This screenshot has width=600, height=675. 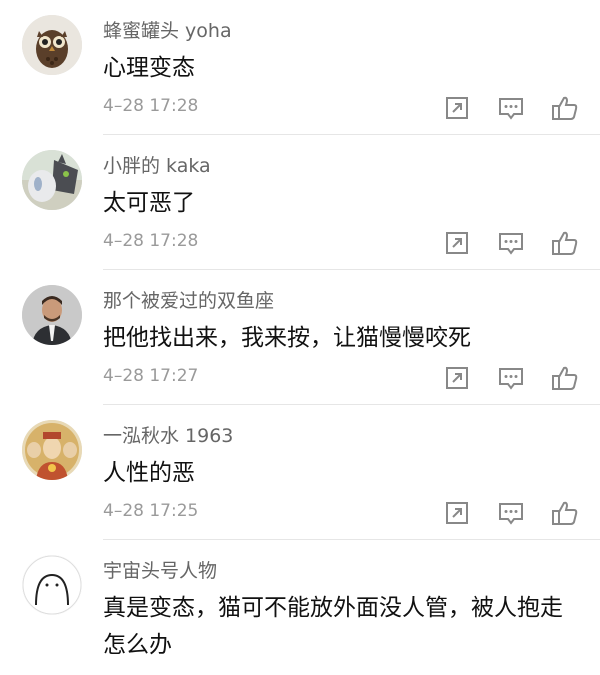 What do you see at coordinates (52, 45) in the screenshot?
I see `owl-avatar` at bounding box center [52, 45].